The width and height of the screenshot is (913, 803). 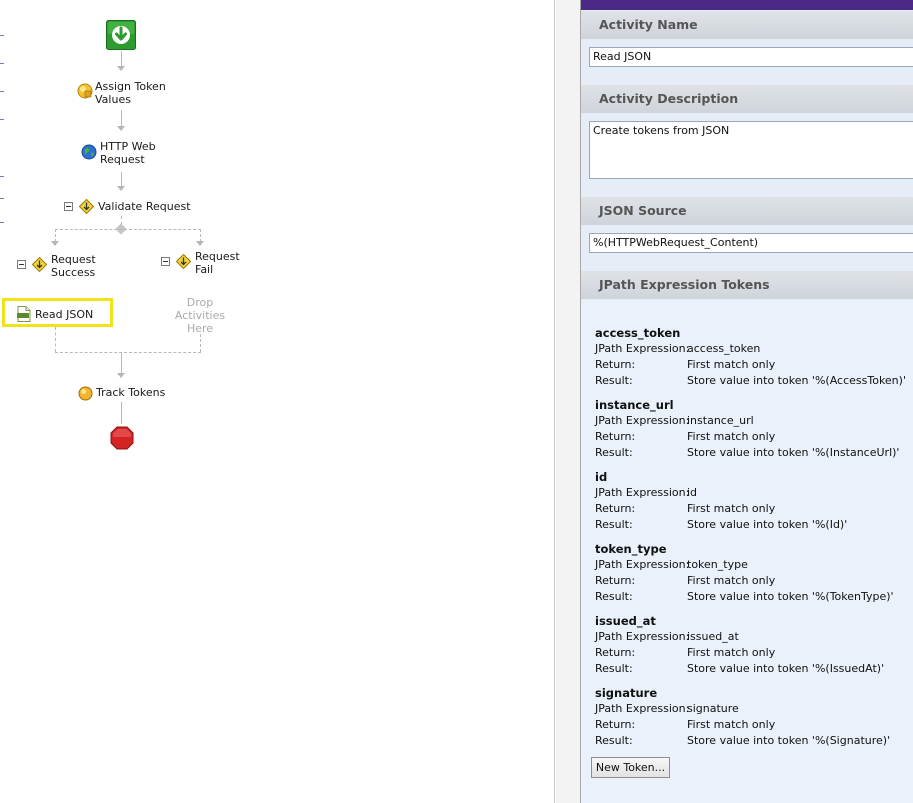 What do you see at coordinates (64, 314) in the screenshot?
I see `read-json-activity: Read JSON` at bounding box center [64, 314].